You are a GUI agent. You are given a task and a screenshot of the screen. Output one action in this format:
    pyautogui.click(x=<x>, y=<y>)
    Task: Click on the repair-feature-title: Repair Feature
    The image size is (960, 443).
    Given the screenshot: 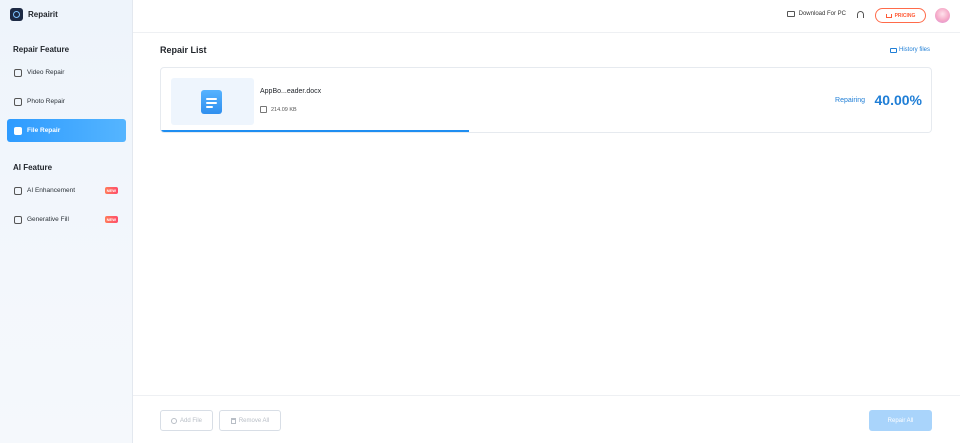 What is the action you would take?
    pyautogui.click(x=41, y=49)
    